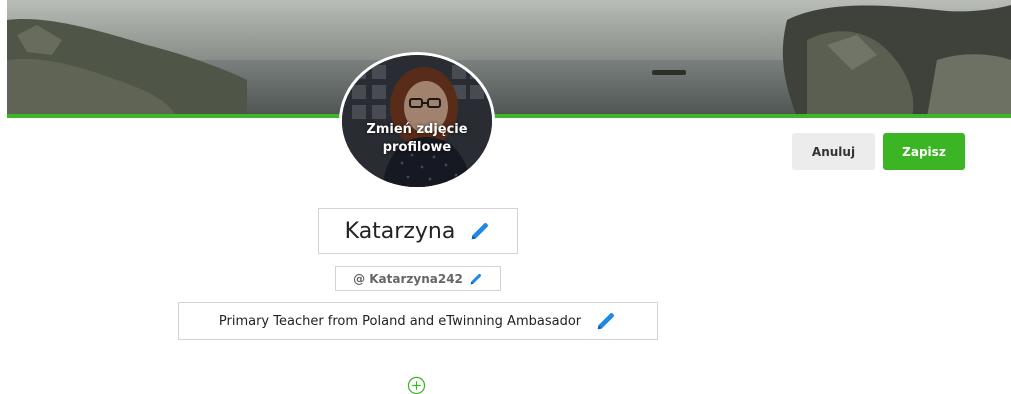 The image size is (1011, 394). I want to click on profile-avatar: Zmień zdjęcie profilowe, so click(417, 121).